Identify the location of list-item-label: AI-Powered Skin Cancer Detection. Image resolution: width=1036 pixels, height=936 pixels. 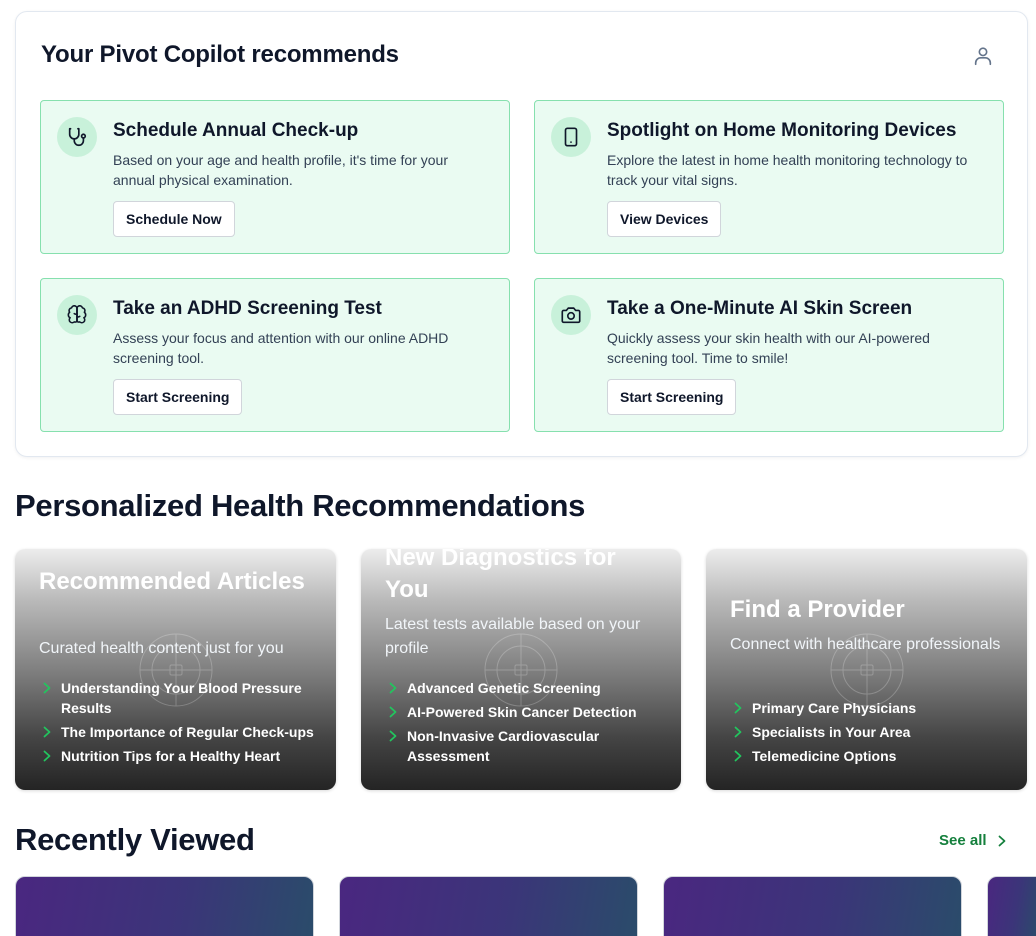
(522, 712).